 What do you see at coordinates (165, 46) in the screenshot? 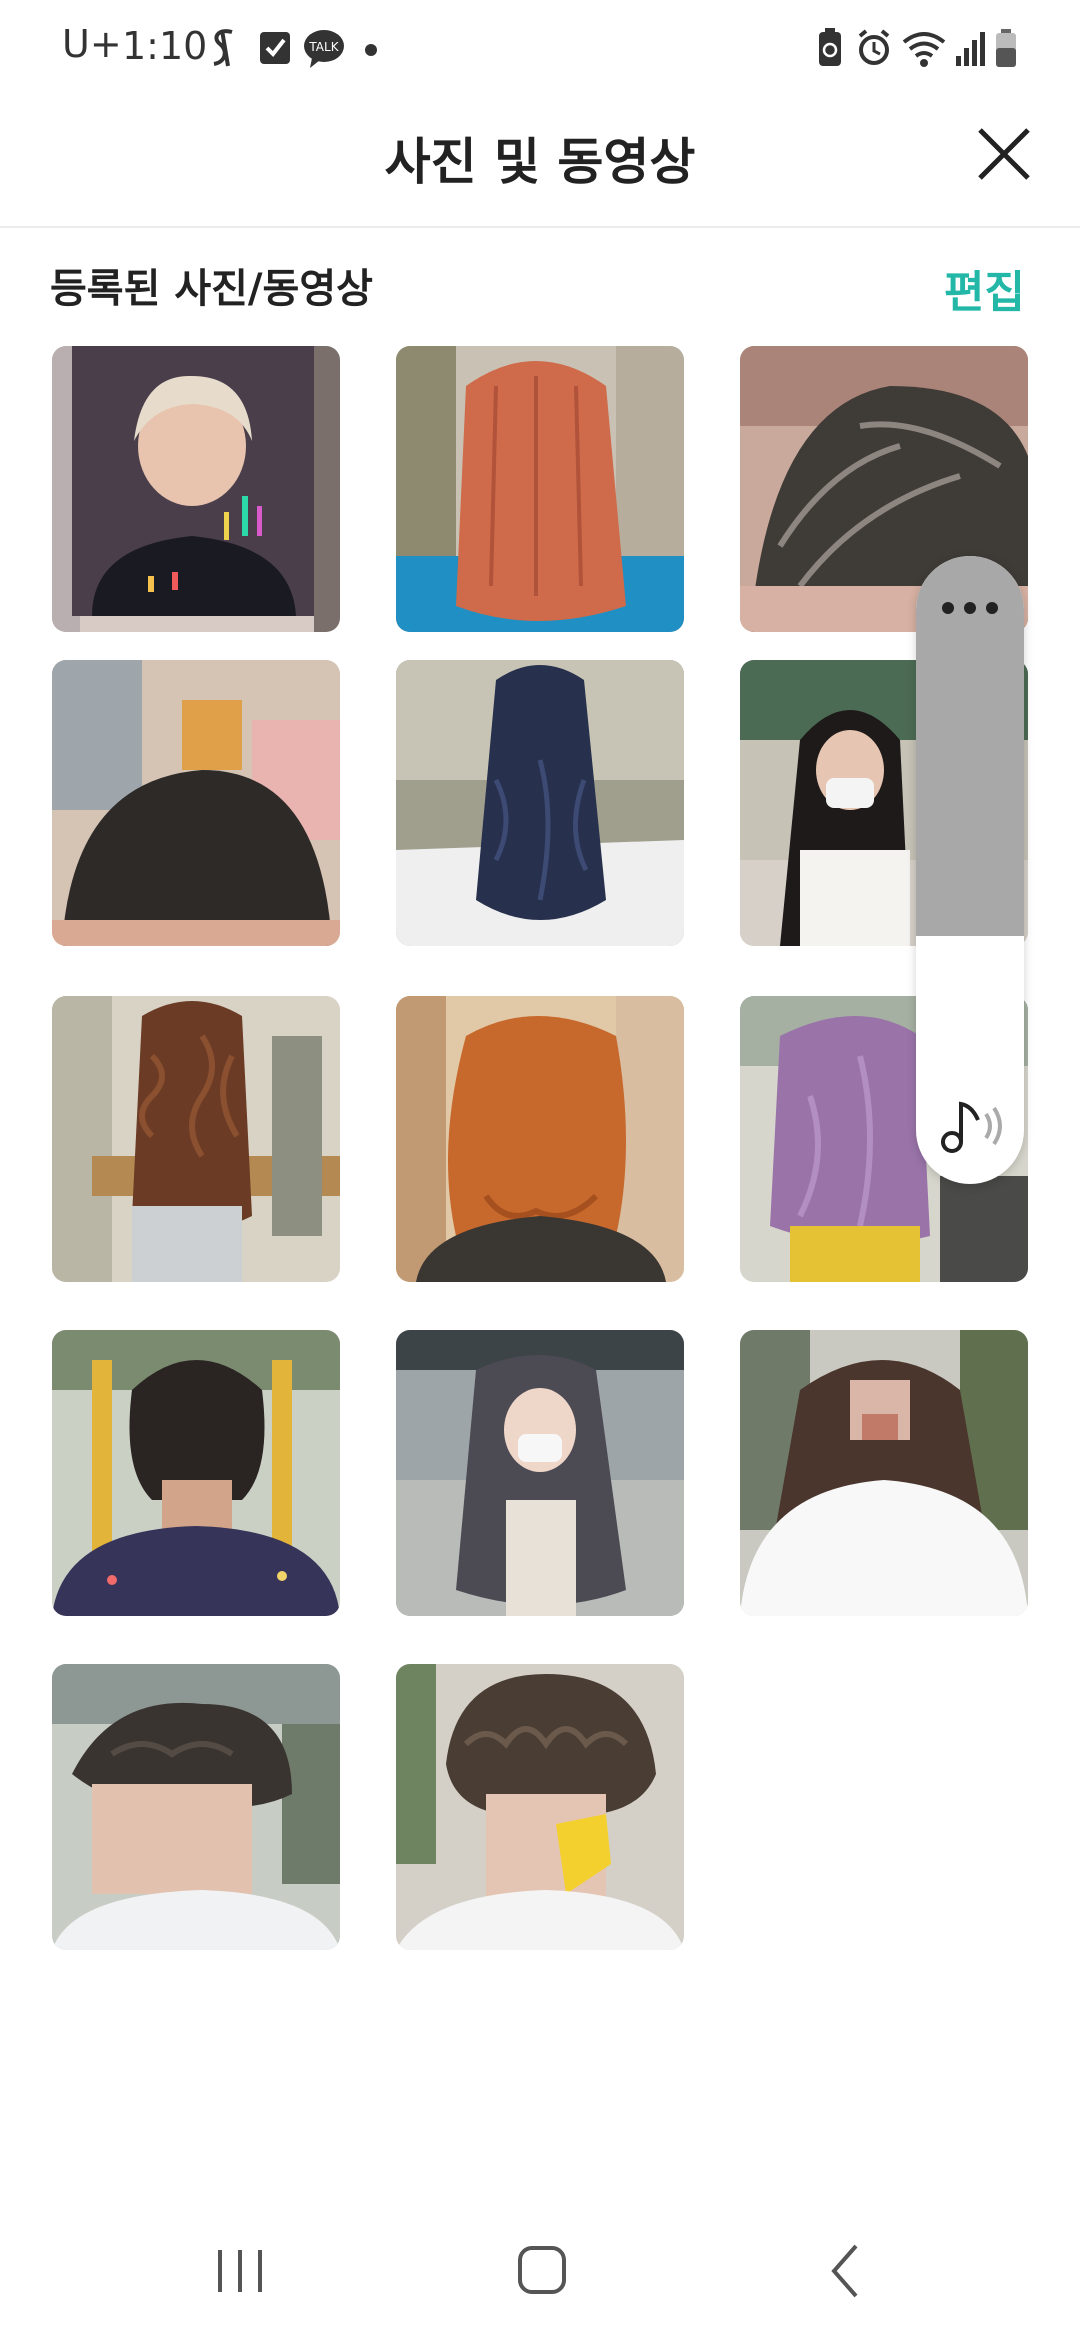
I see `status-time: 1:10` at bounding box center [165, 46].